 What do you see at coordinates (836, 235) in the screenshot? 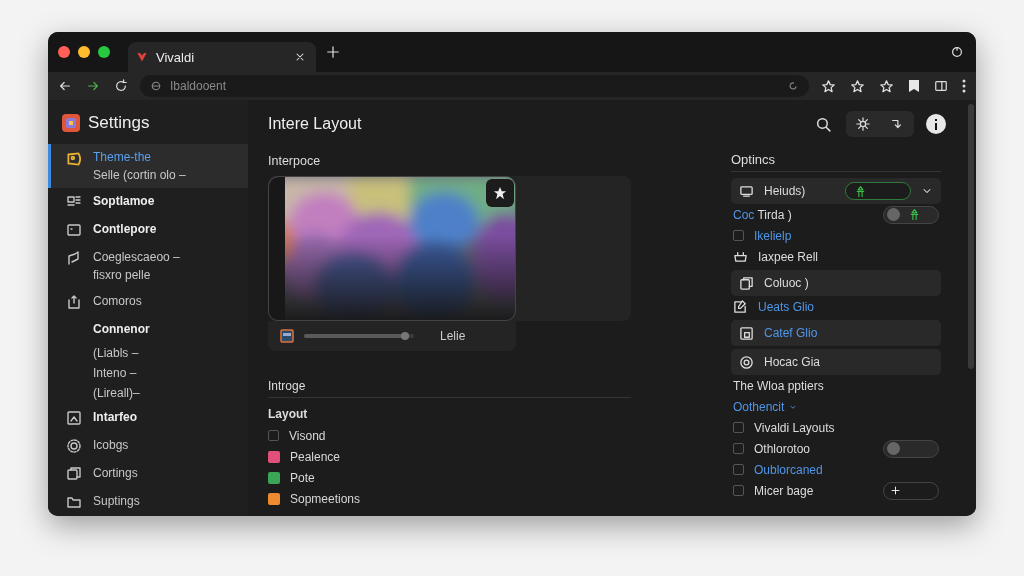
I see `option-row: Ikelielp` at bounding box center [836, 235].